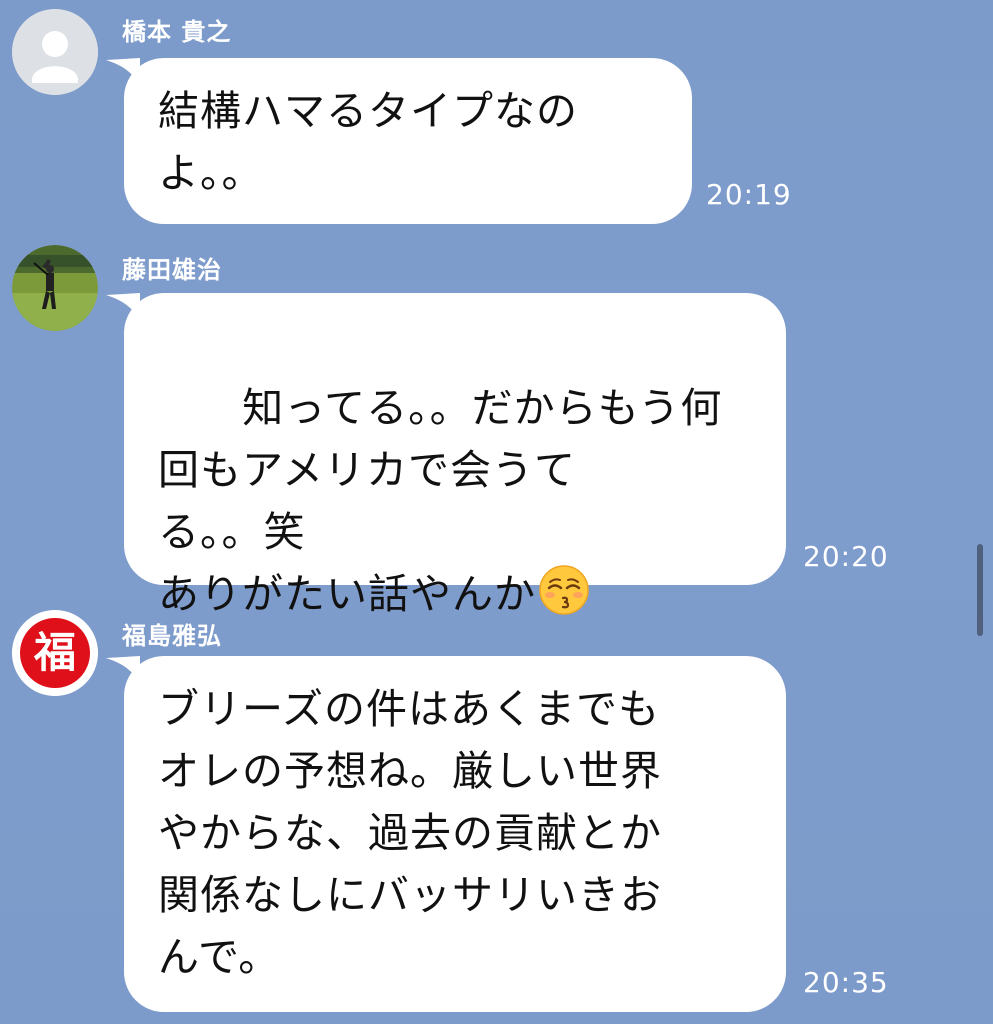 This screenshot has width=993, height=1024. I want to click on kissing-face-with-closed-eyes-icon, so click(564, 590).